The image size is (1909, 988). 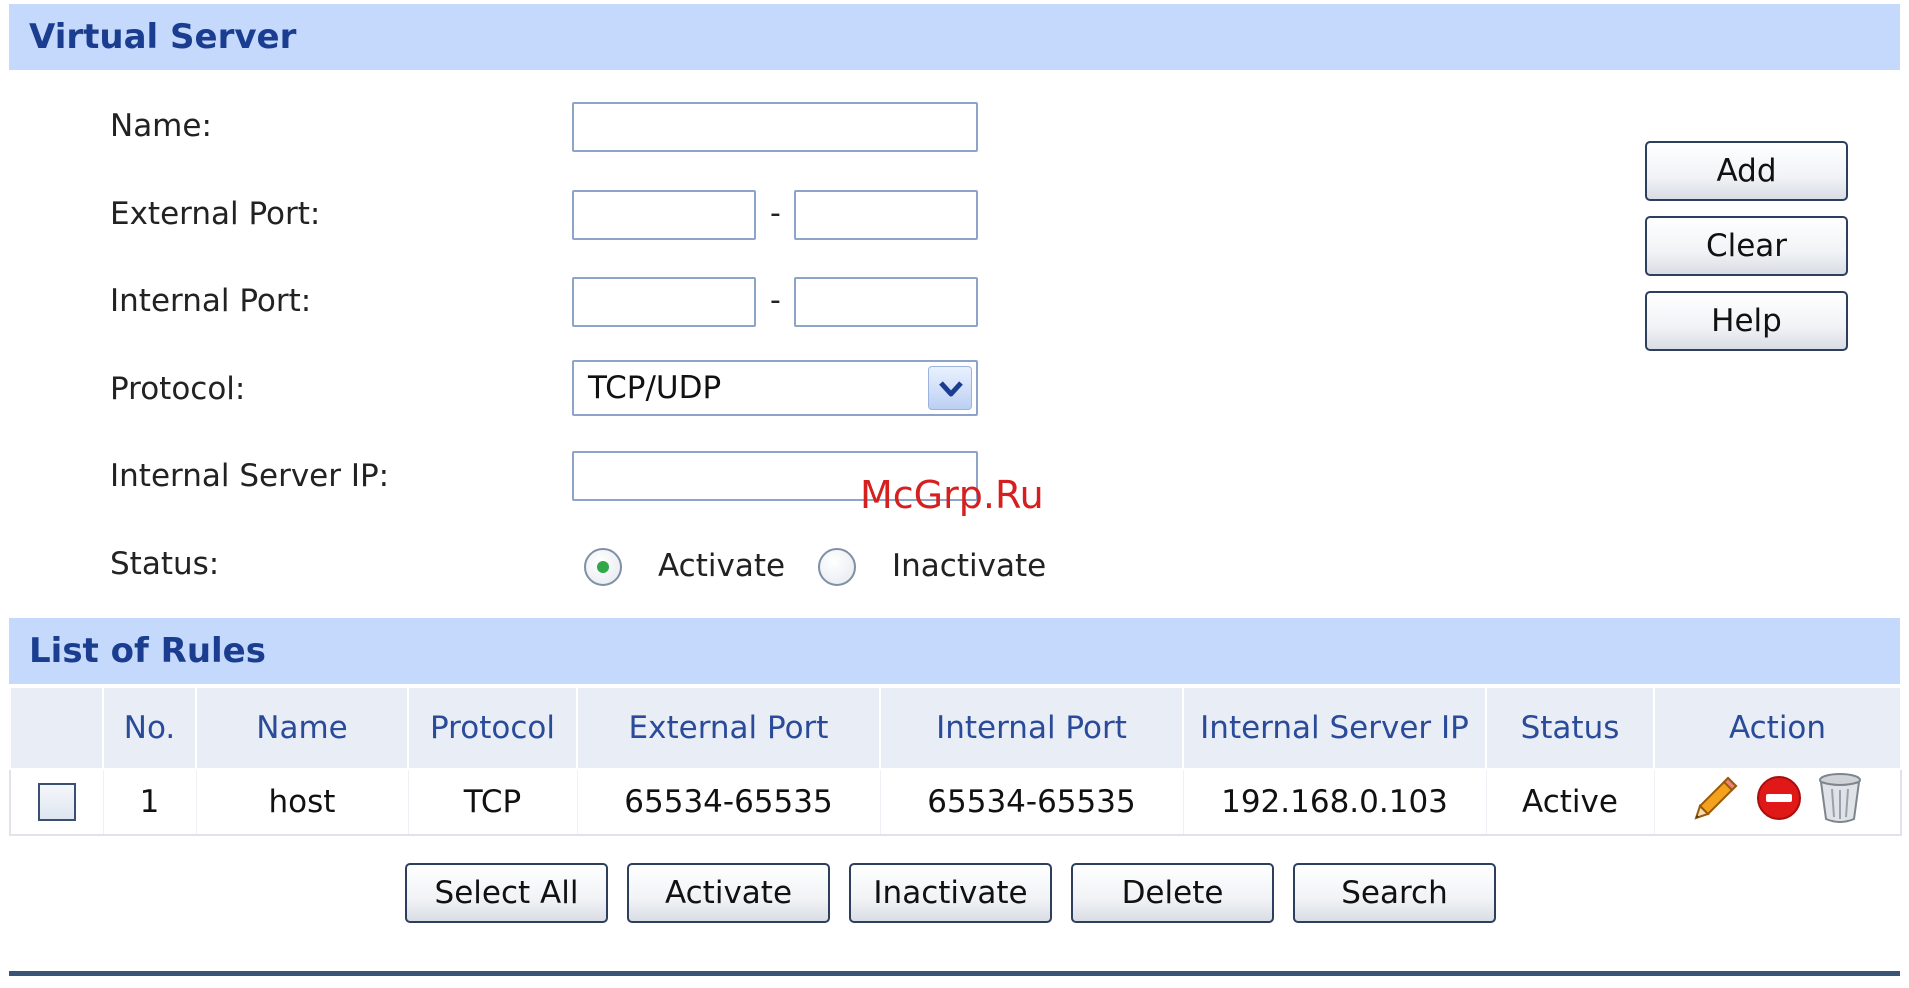 I want to click on clear-button: Clear, so click(x=1746, y=246).